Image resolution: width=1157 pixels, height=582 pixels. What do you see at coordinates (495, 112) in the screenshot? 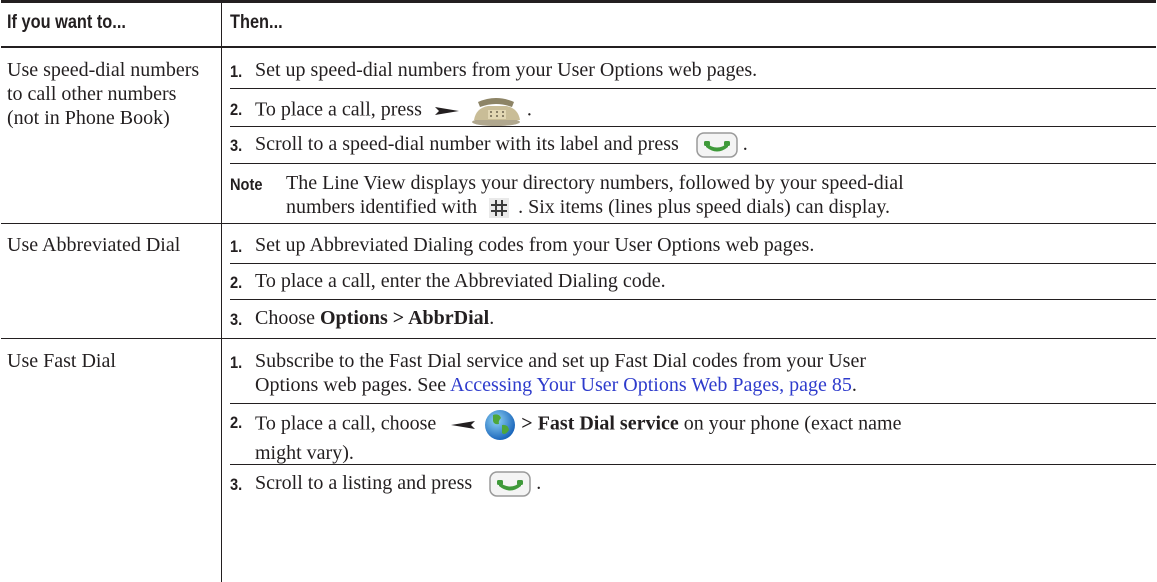
I see `directory-phone-icon` at bounding box center [495, 112].